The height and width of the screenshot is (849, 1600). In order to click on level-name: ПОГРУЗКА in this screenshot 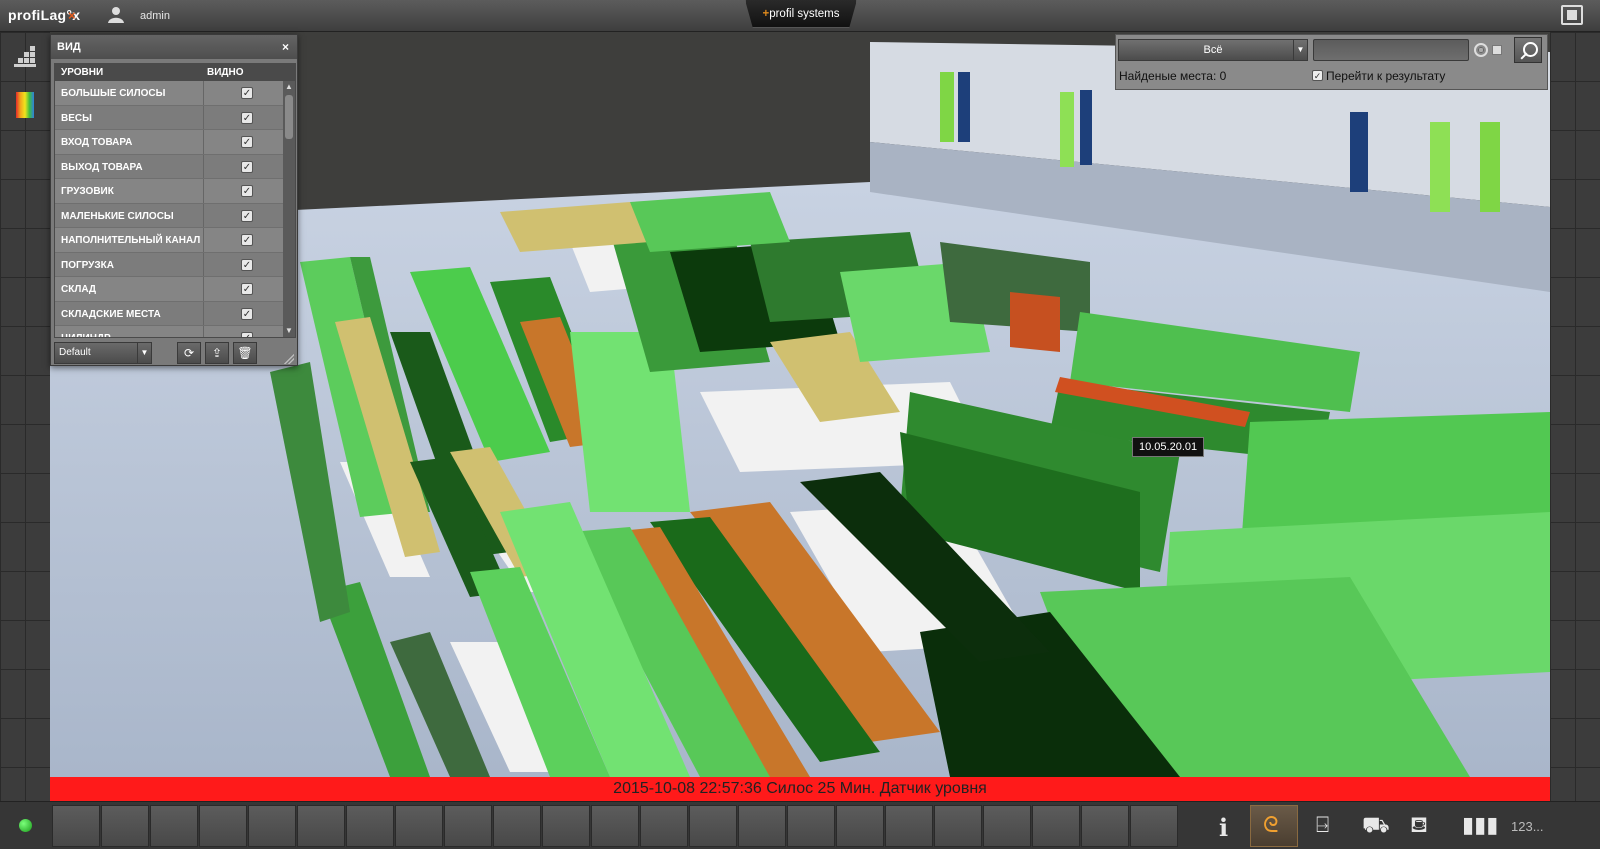, I will do `click(87, 265)`.